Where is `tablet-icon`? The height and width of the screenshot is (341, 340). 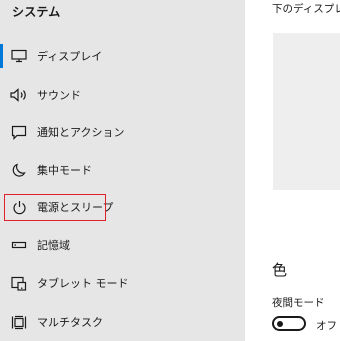
tablet-icon is located at coordinates (19, 283).